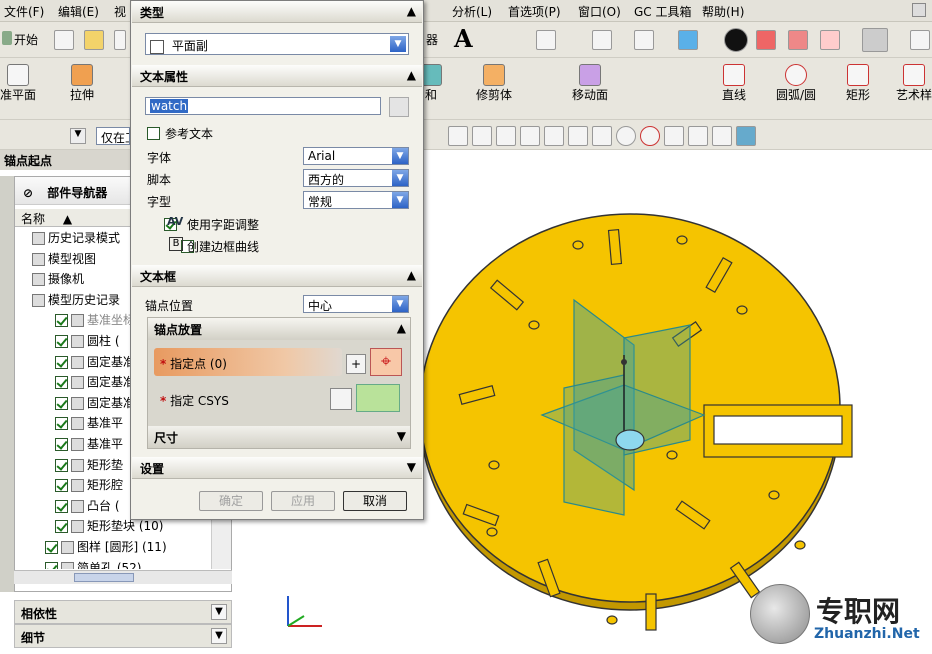 Image resolution: width=932 pixels, height=654 pixels. I want to click on menu-help: 帮助(H), so click(723, 11).